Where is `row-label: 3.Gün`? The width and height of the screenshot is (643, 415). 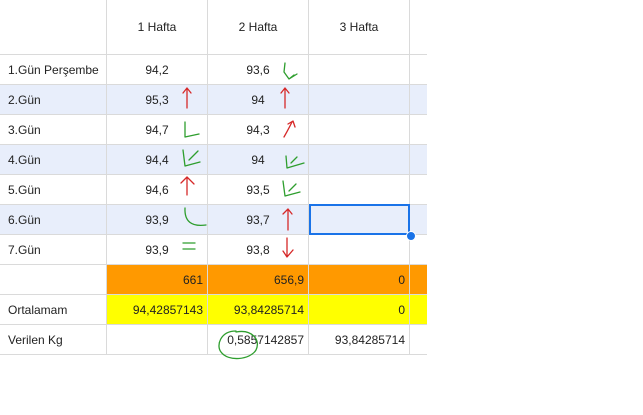
row-label: 3.Gün is located at coordinates (53, 130).